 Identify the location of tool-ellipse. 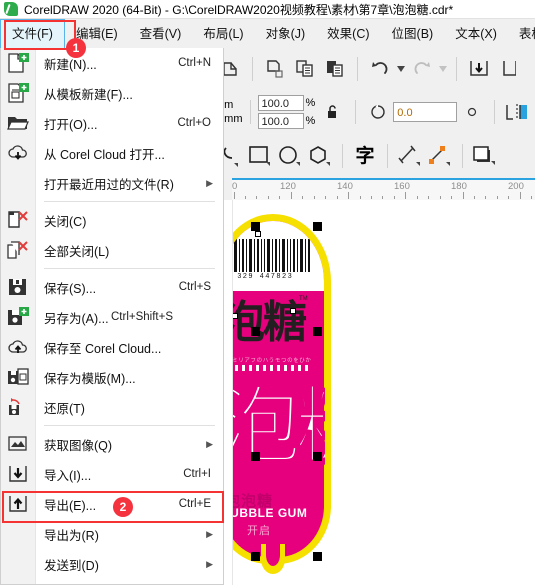
(290, 156).